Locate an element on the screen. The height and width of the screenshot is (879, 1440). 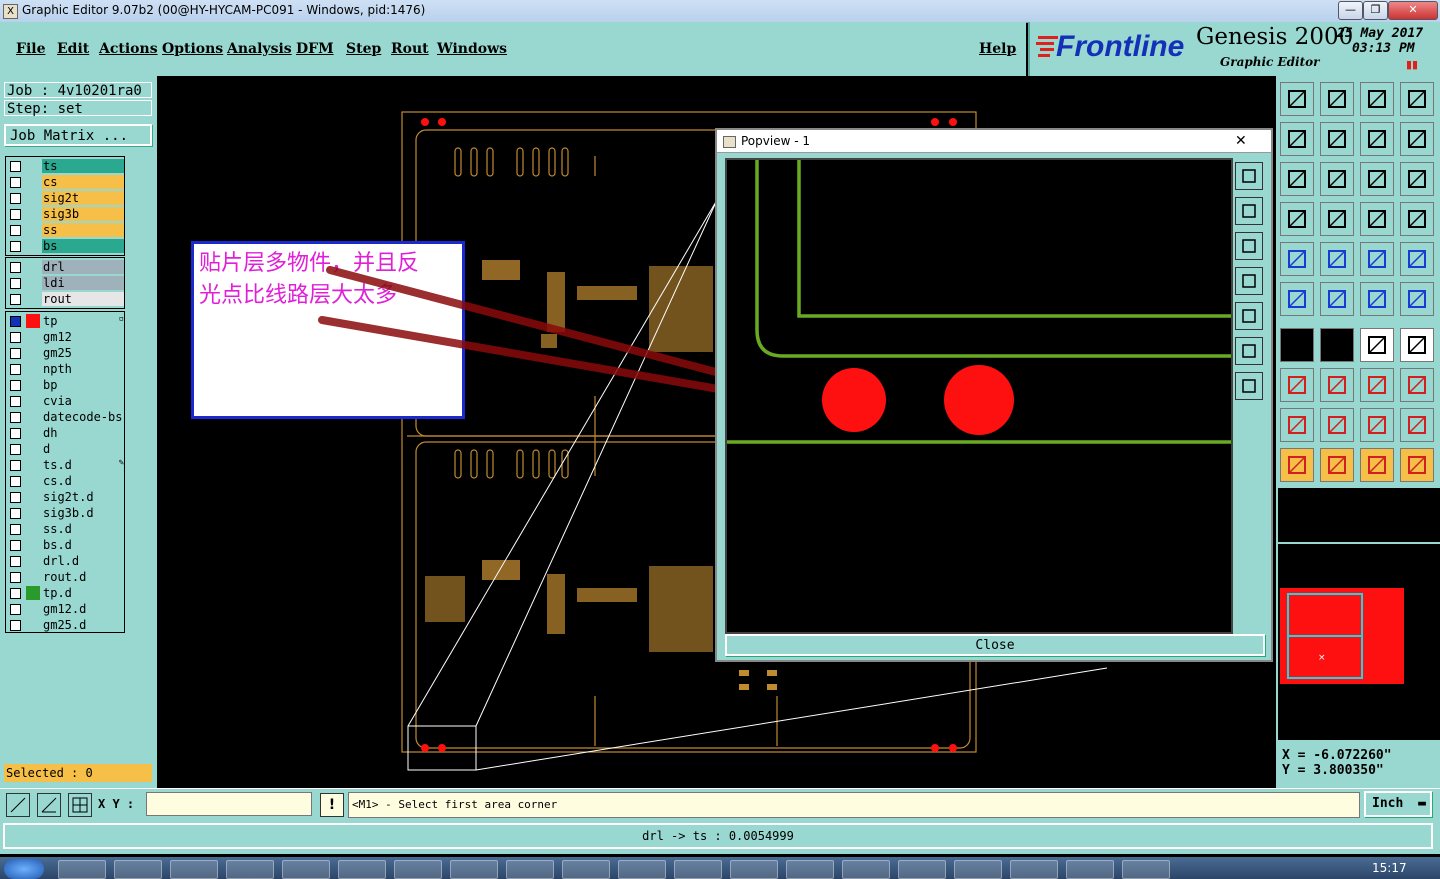
pv-left-icon is located at coordinates (1249, 281).